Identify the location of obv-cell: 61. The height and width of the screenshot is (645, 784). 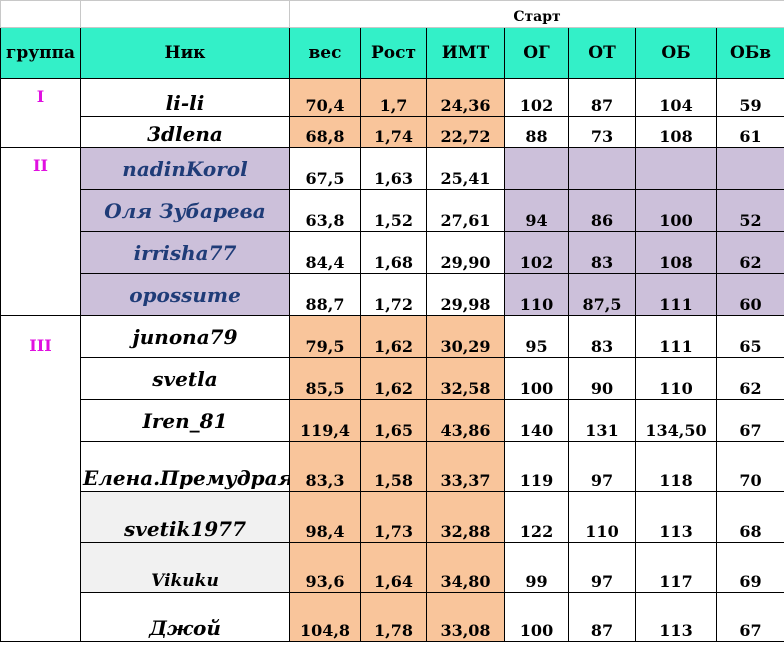
(749, 132).